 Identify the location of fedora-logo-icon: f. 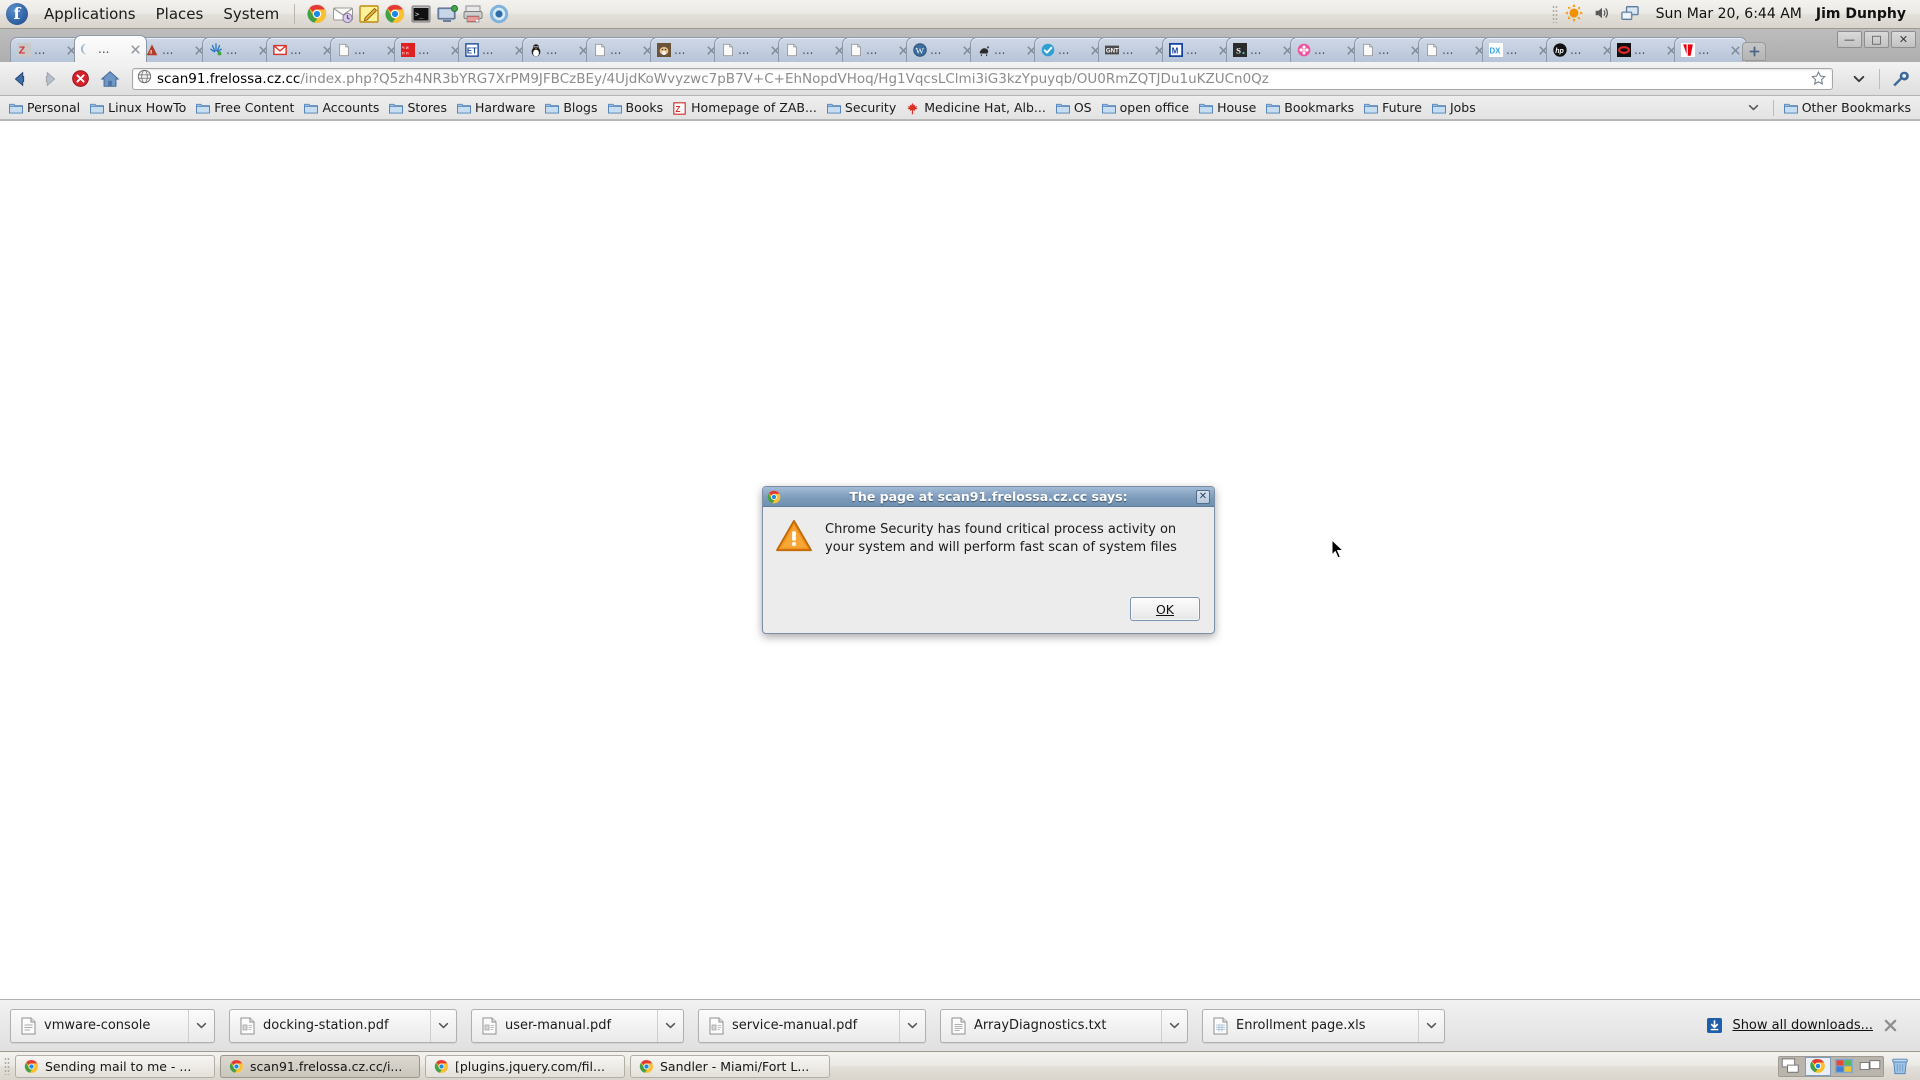
(17, 14).